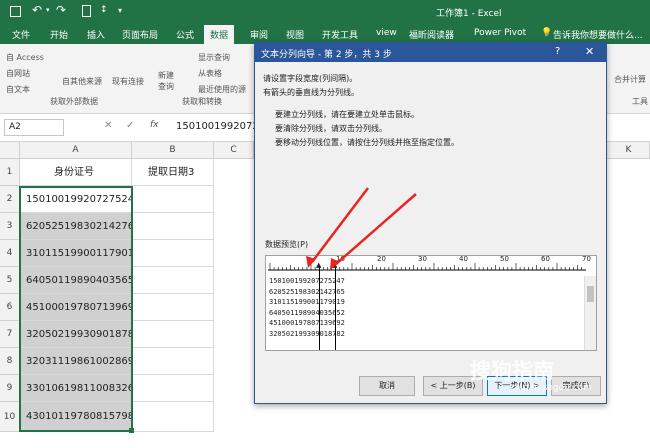 This screenshot has width=650, height=448. What do you see at coordinates (173, 280) in the screenshot?
I see `cell-b5` at bounding box center [173, 280].